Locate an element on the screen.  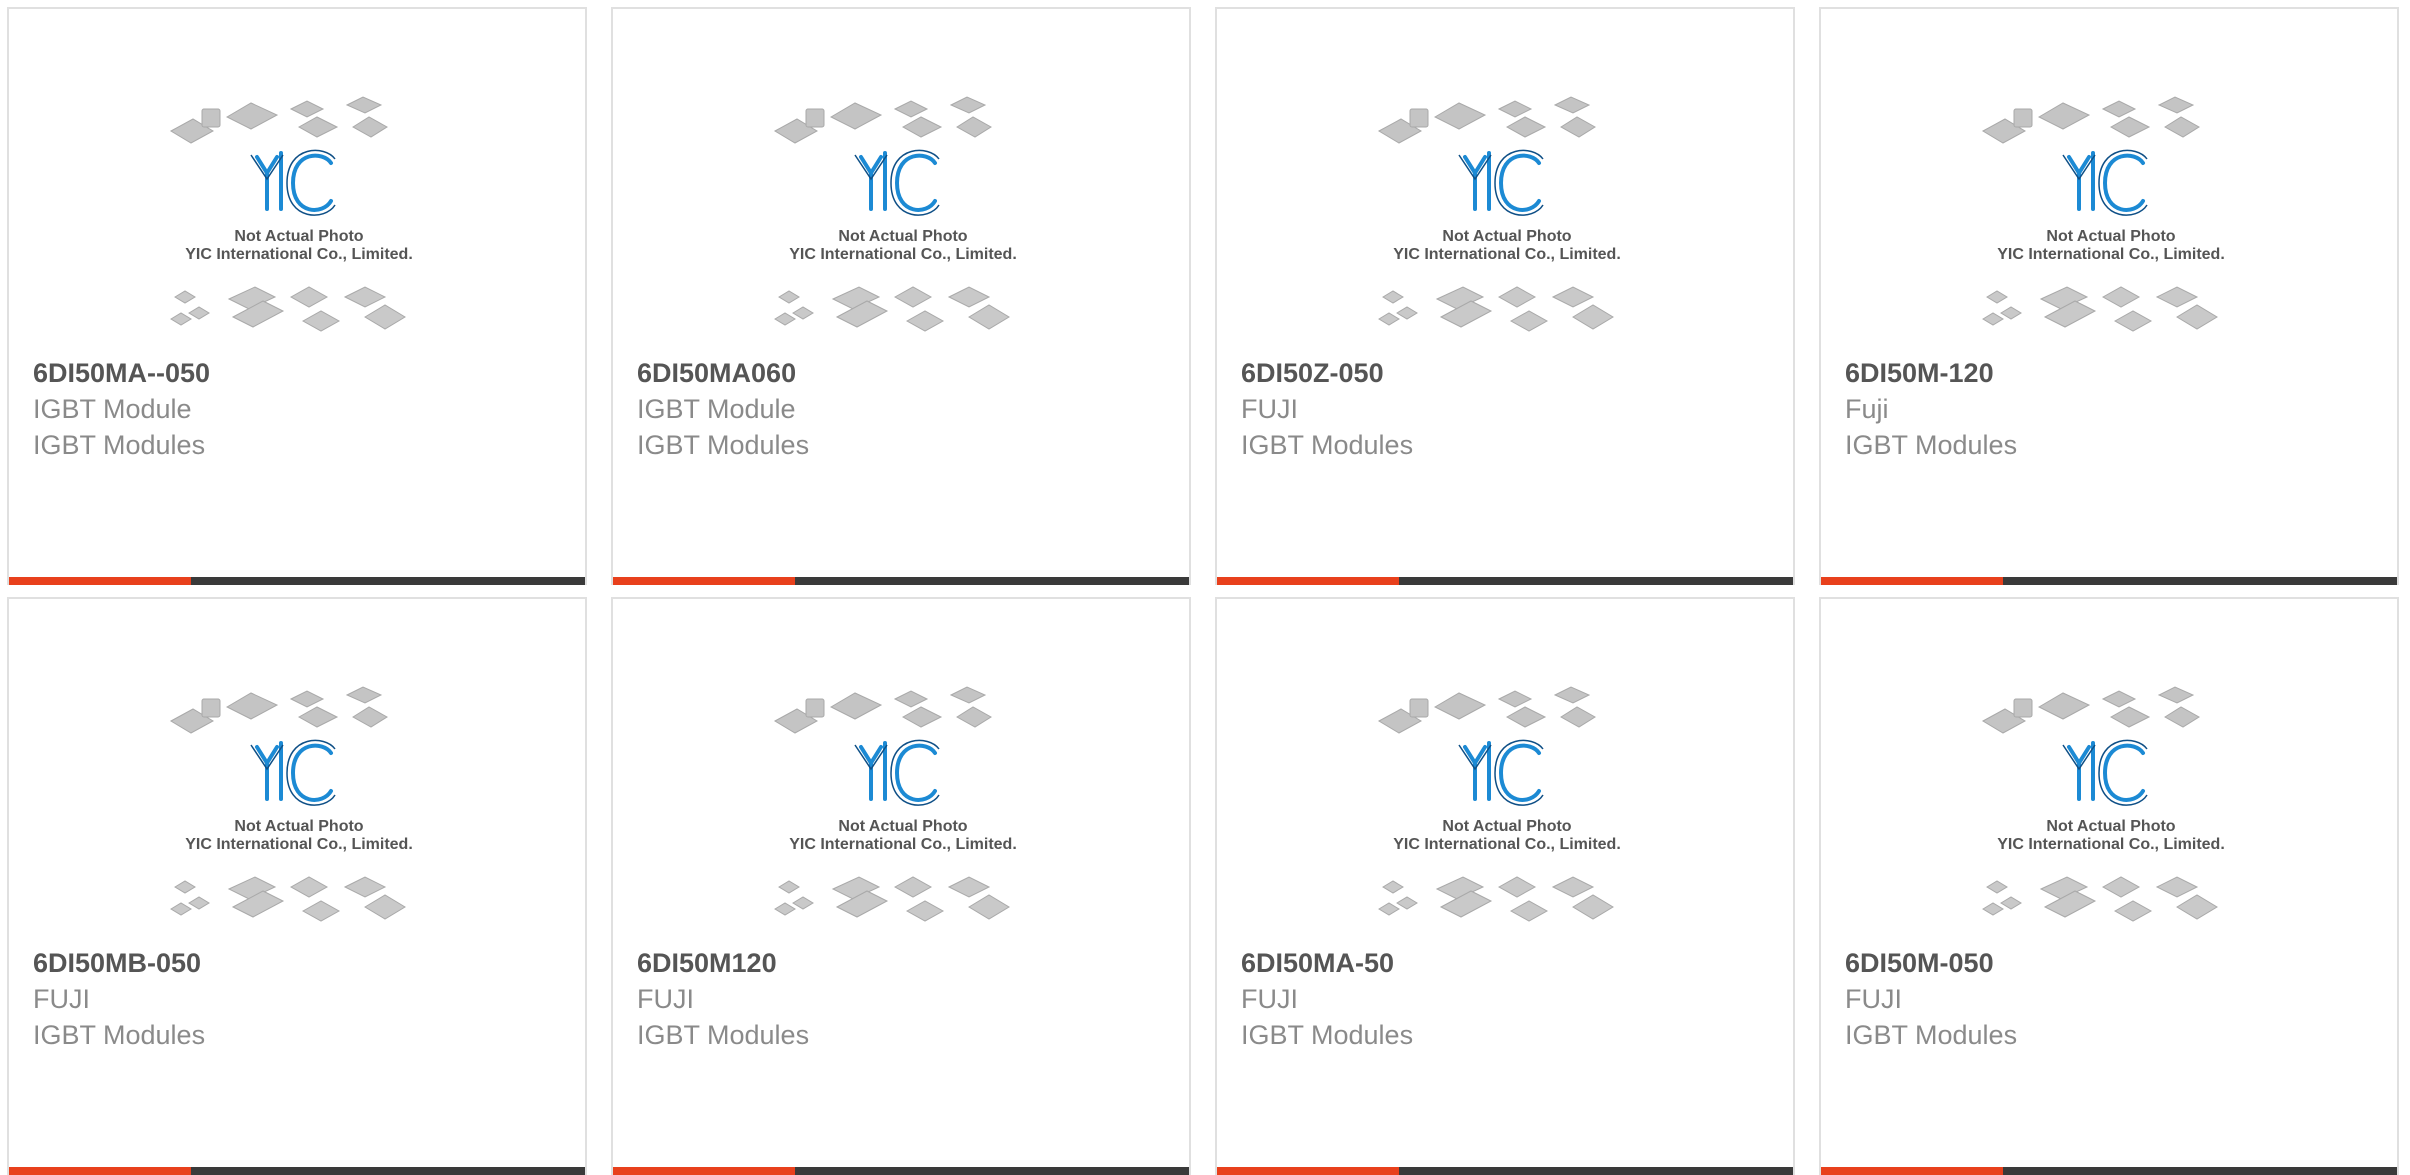
product-info: 6DI50Z-050 FUJI IGBT Modules is located at coordinates (1507, 409).